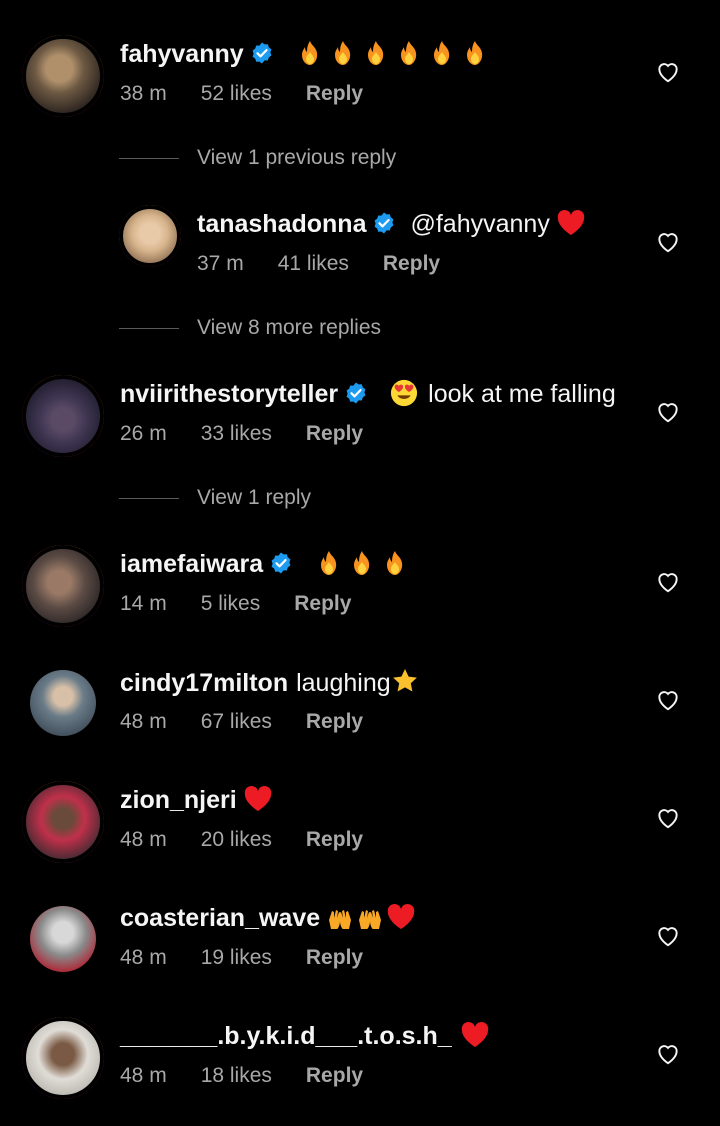  Describe the element at coordinates (236, 94) in the screenshot. I see `likes-count: 52 likes` at that location.